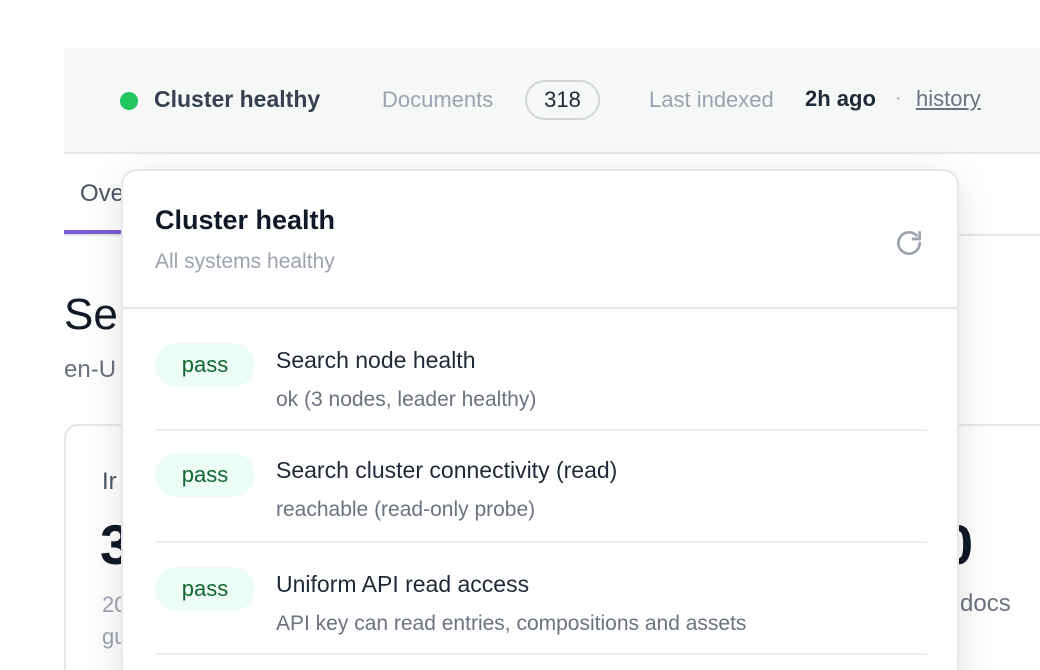 This screenshot has height=670, width=1040. What do you see at coordinates (91, 314) in the screenshot?
I see `page-title: Se` at bounding box center [91, 314].